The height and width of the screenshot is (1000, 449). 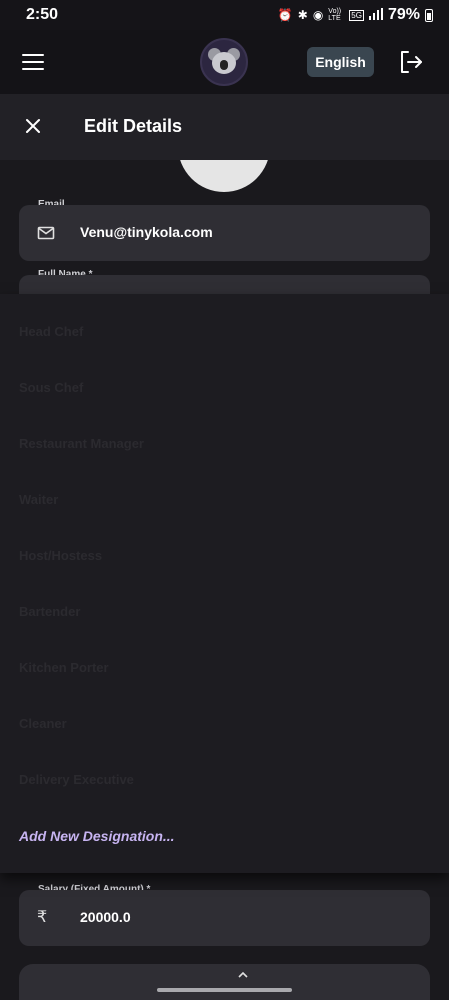 I want to click on battery-percentage: 79%, so click(x=403, y=14).